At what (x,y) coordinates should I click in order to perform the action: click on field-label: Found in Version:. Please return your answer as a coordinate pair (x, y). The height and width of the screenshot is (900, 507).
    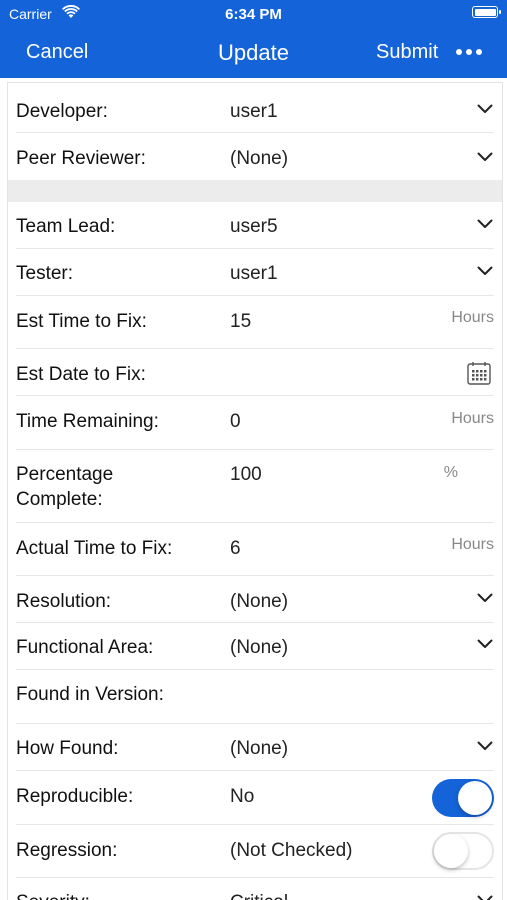
    Looking at the image, I should click on (90, 694).